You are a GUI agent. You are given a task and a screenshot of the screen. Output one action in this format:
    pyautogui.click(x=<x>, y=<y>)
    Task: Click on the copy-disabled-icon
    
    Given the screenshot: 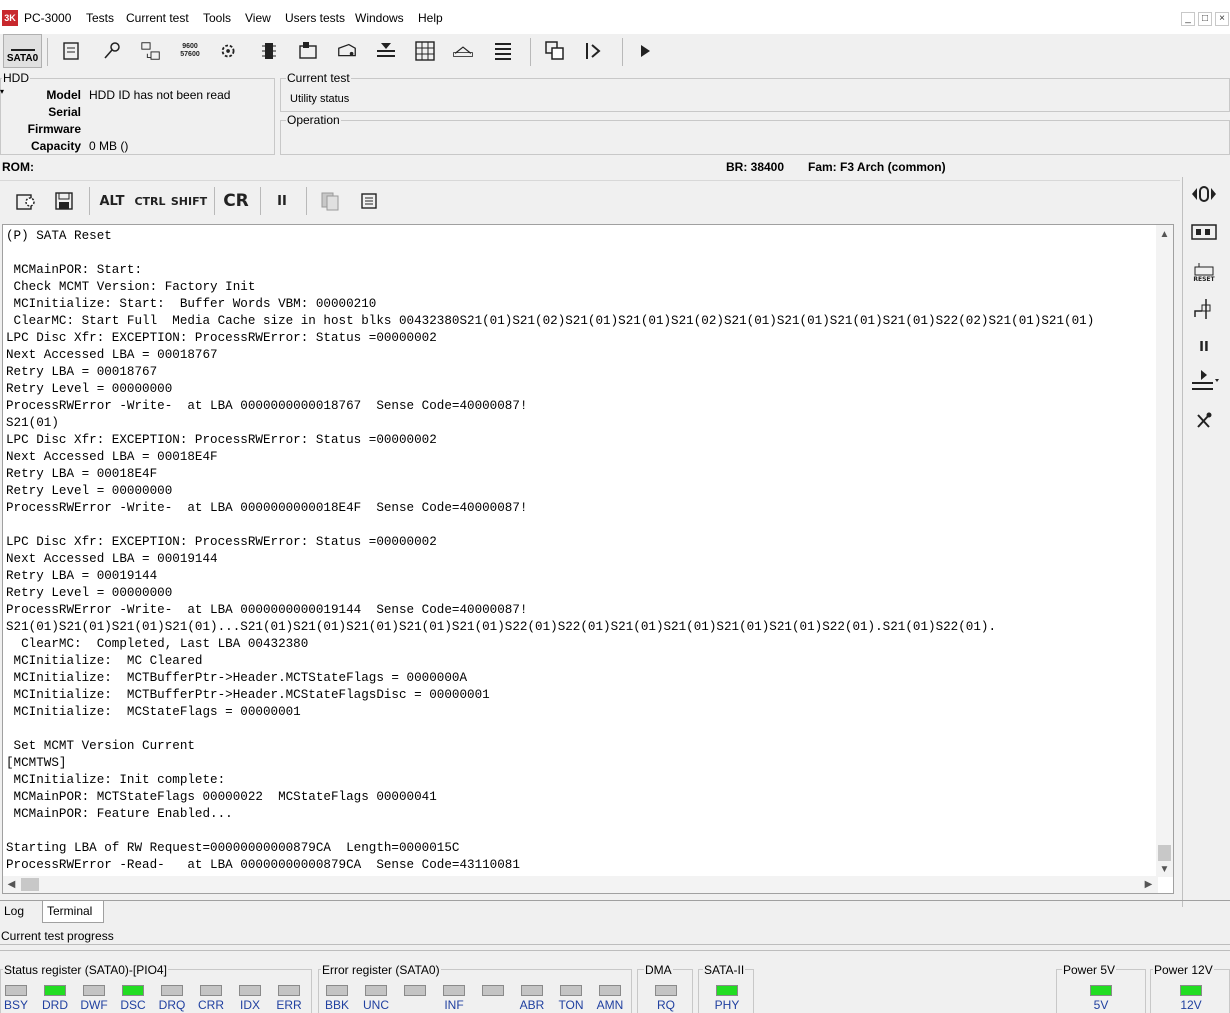 What is the action you would take?
    pyautogui.click(x=330, y=201)
    